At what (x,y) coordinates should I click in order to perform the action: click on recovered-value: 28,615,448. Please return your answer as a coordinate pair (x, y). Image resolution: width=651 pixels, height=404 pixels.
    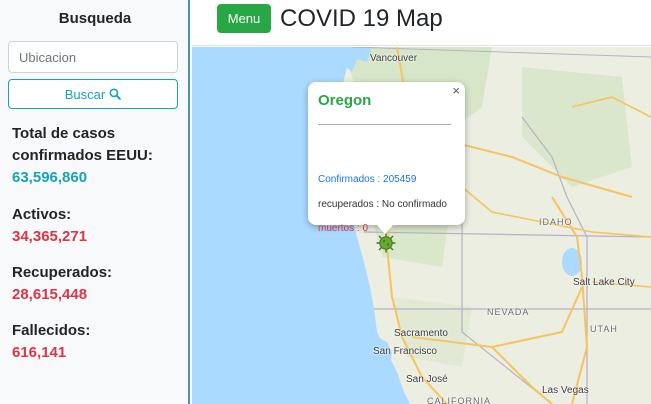
    Looking at the image, I should click on (50, 294).